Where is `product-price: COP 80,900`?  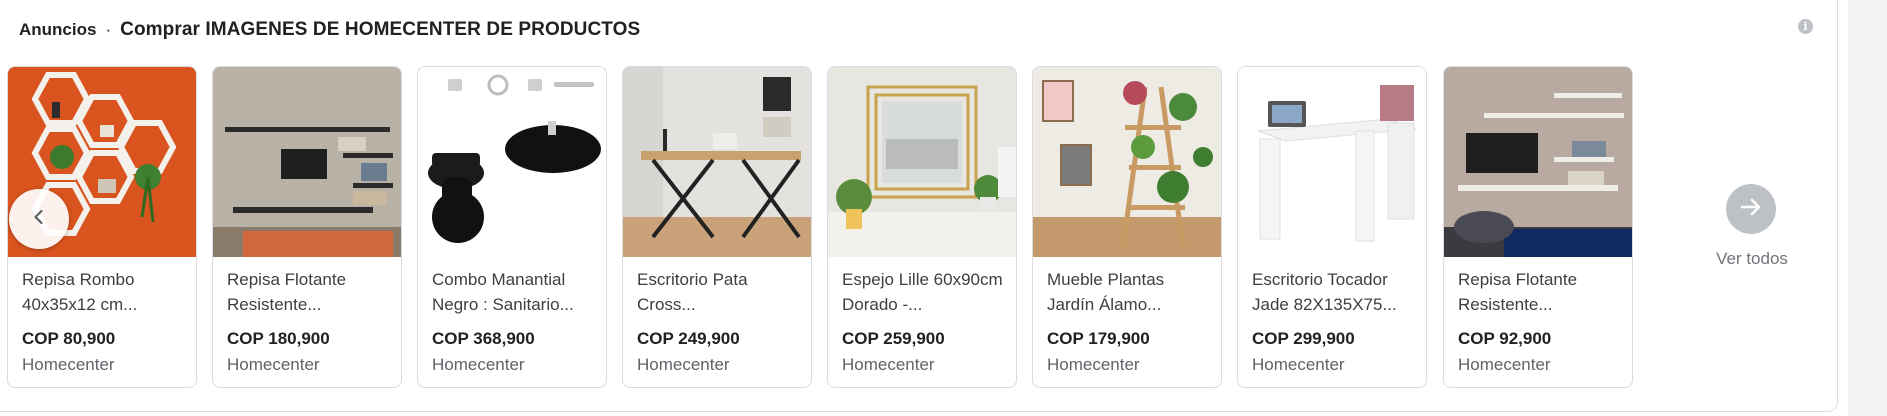
product-price: COP 80,900 is located at coordinates (69, 338).